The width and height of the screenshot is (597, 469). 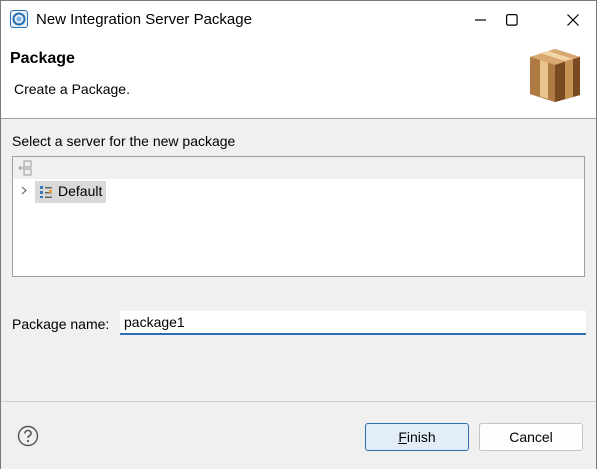 I want to click on tree-node-default: Default, so click(x=71, y=192).